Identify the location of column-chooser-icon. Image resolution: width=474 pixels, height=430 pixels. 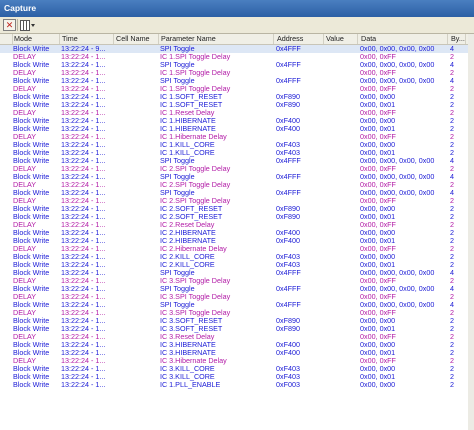
(27, 25).